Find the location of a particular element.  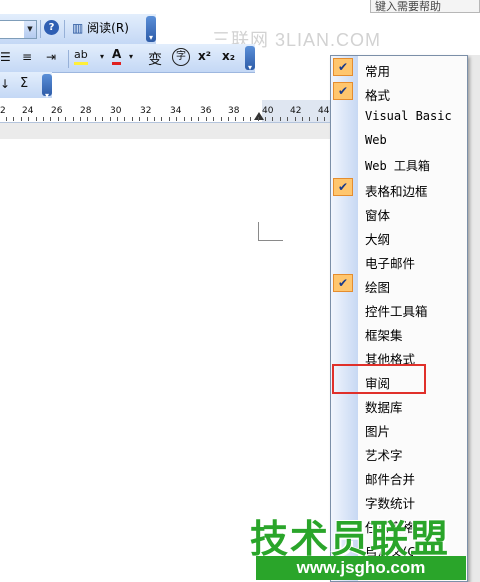

toolbar-separator is located at coordinates (64, 29).